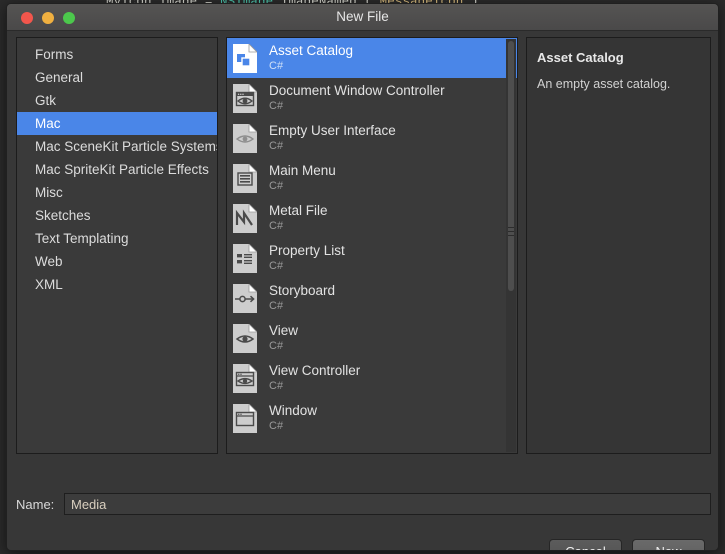  I want to click on template-item-labels: Asset Catalog C#, so click(311, 57).